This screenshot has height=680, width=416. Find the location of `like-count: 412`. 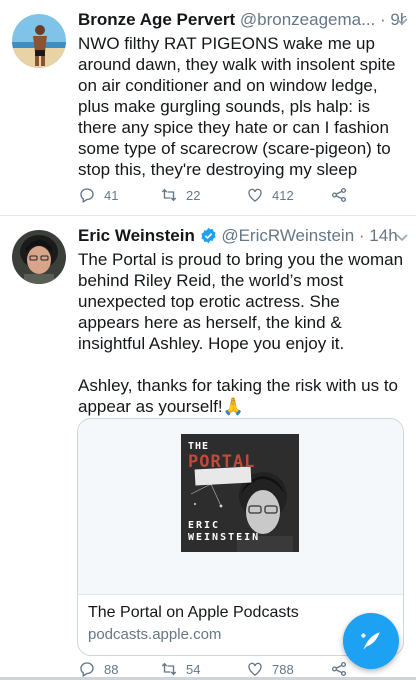

like-count: 412 is located at coordinates (283, 195).